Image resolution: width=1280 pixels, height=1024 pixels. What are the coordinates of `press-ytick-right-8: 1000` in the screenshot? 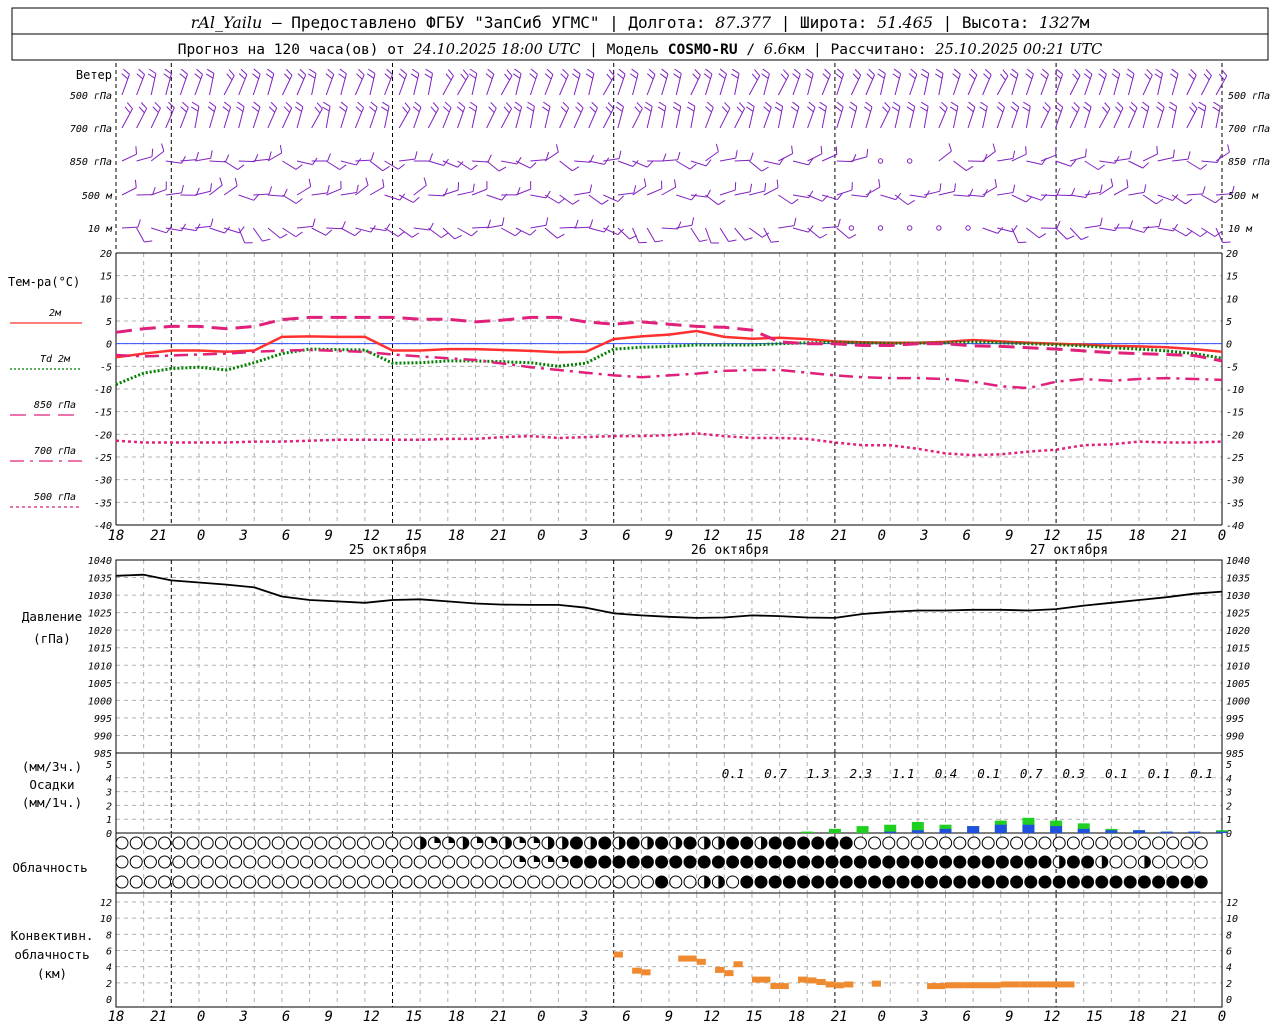 It's located at (1238, 701).